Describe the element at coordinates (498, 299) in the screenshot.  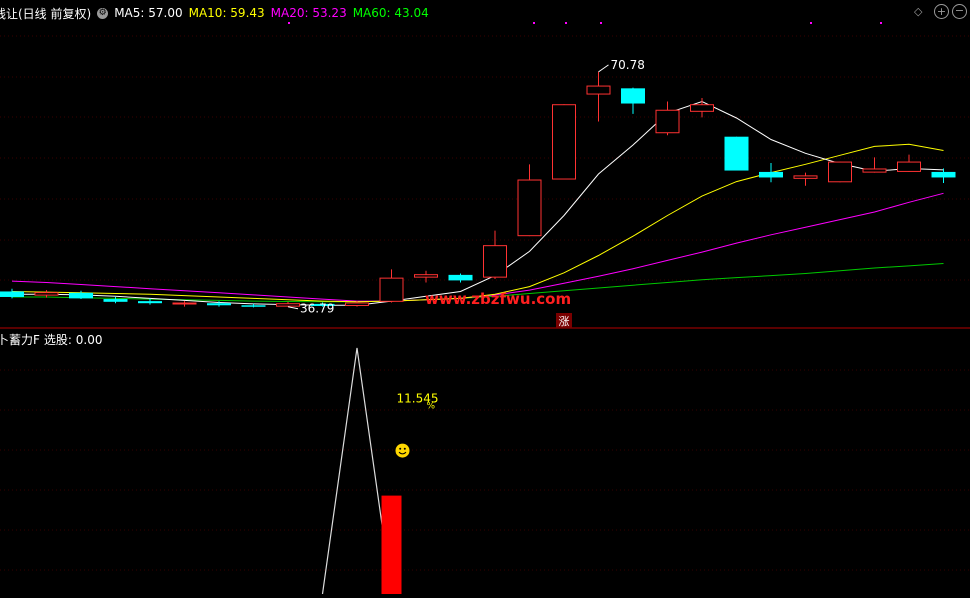
I see `watermark-text: www.zbzfwu.com` at that location.